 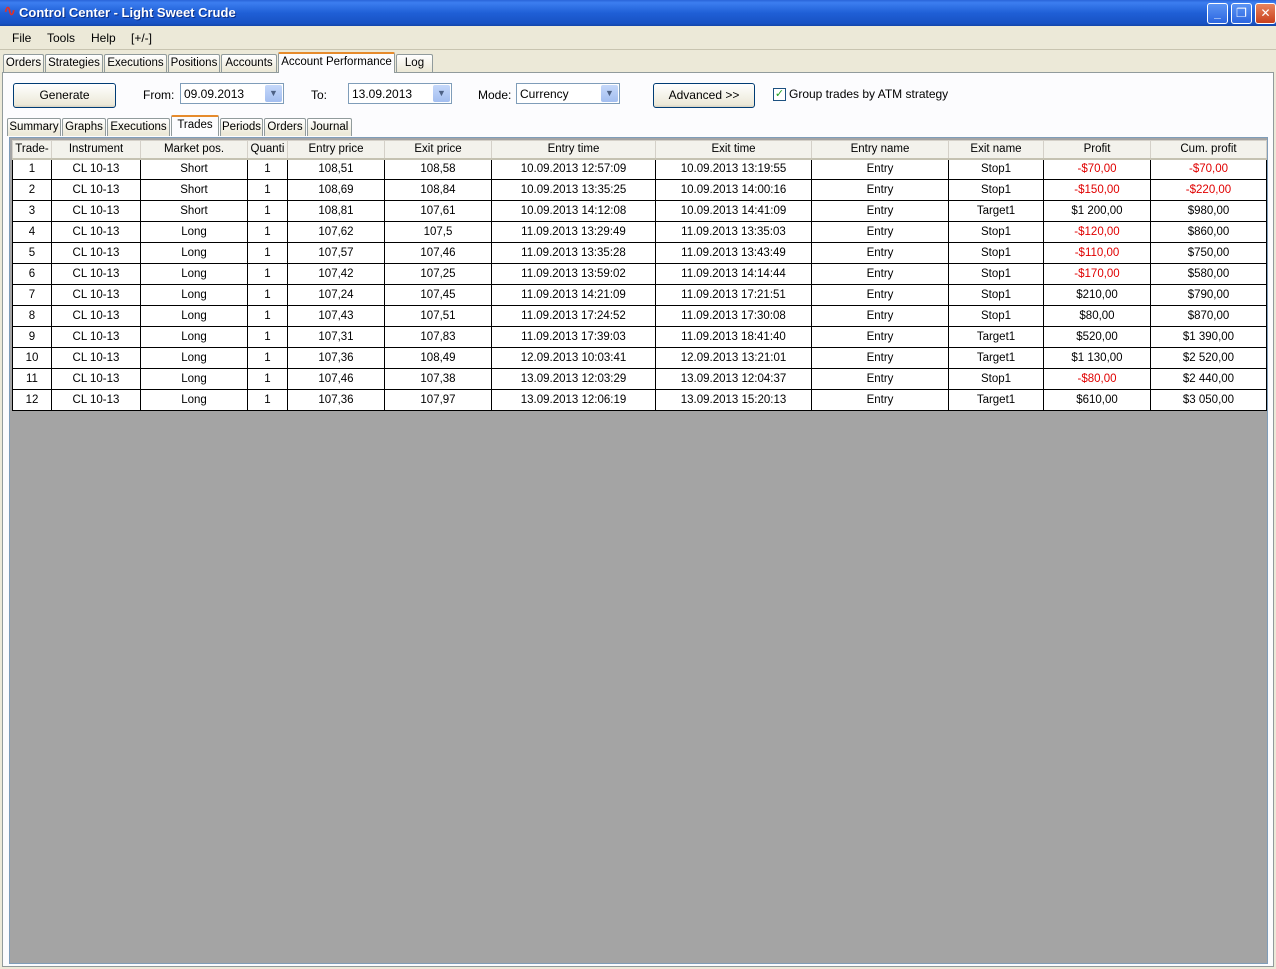 What do you see at coordinates (241, 127) in the screenshot?
I see `tab-periods: Periods` at bounding box center [241, 127].